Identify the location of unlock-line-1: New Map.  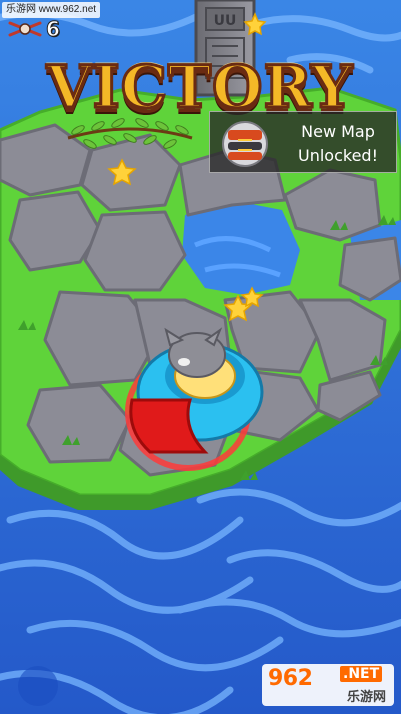
(338, 131).